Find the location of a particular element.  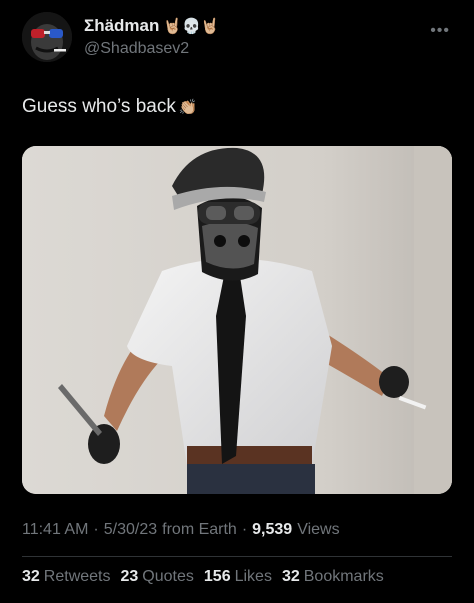

author-name-row: Σhädman 🤘🏼💀🤘🏼 is located at coordinates (151, 26).